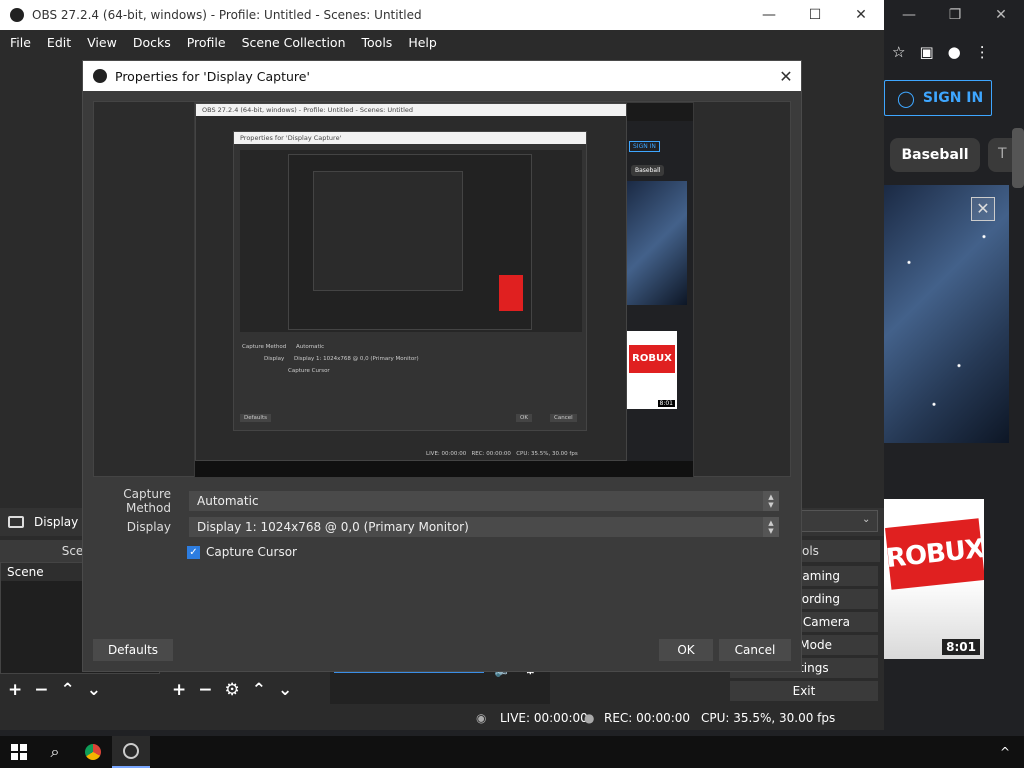  Describe the element at coordinates (652, 359) in the screenshot. I see `nested-robux-text: ROBUX` at that location.